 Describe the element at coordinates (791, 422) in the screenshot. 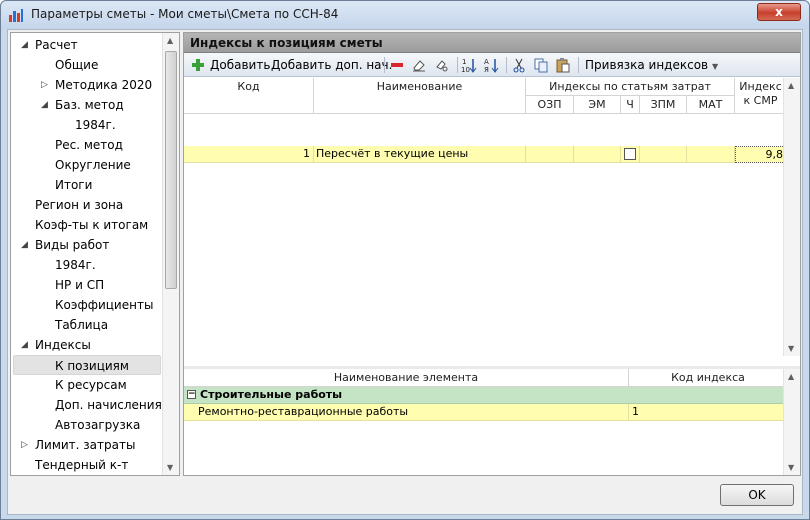

I see `grid2-scrollbar: ▲ ▼` at that location.